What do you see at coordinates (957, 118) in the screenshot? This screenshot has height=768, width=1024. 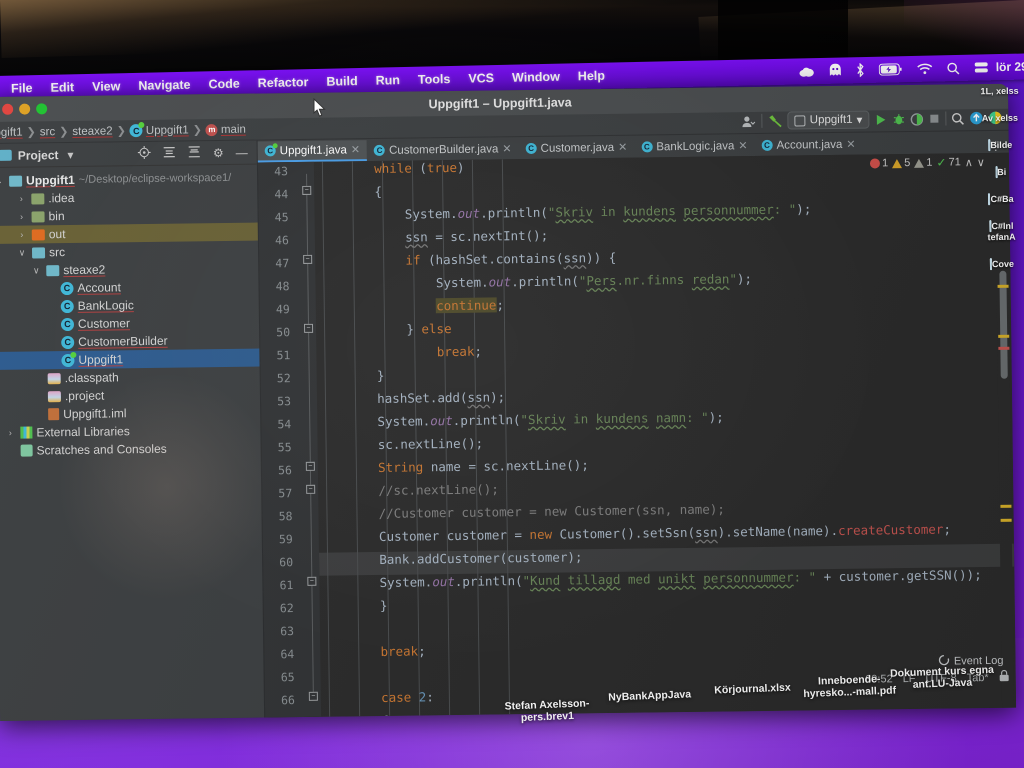 I see `search-everywhere-icon` at bounding box center [957, 118].